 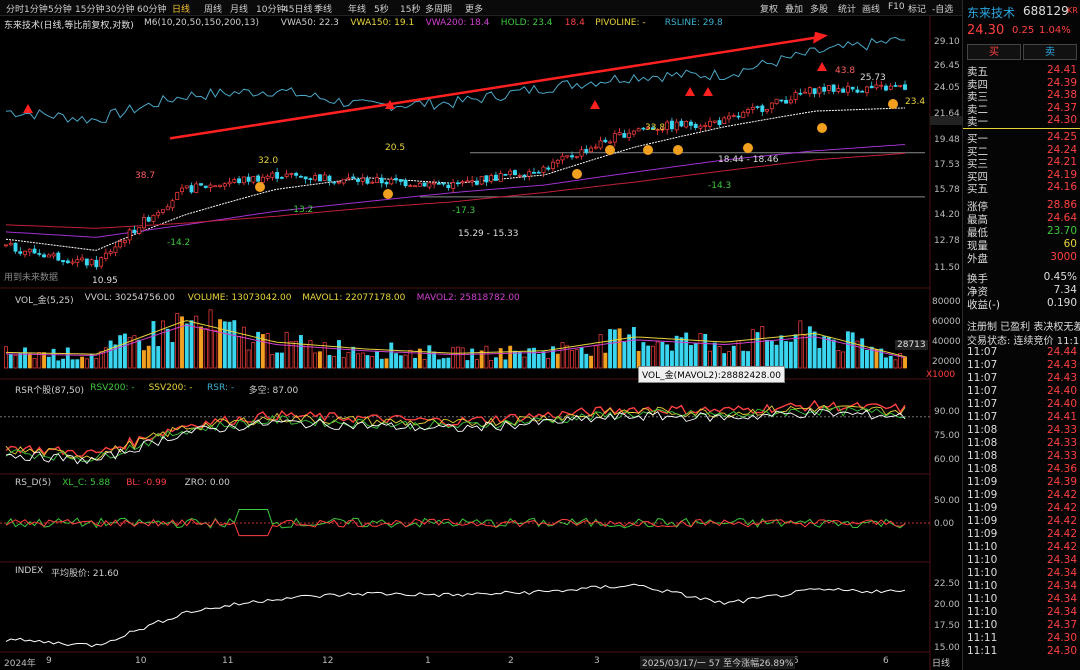 What do you see at coordinates (1061, 404) in the screenshot?
I see `tick-price: 24.40` at bounding box center [1061, 404].